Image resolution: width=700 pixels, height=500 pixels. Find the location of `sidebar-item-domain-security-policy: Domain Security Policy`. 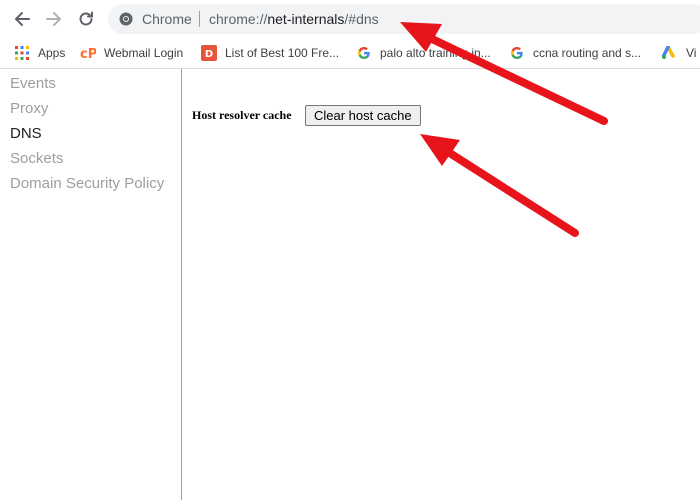

sidebar-item-domain-security-policy: Domain Security Policy is located at coordinates (87, 184).